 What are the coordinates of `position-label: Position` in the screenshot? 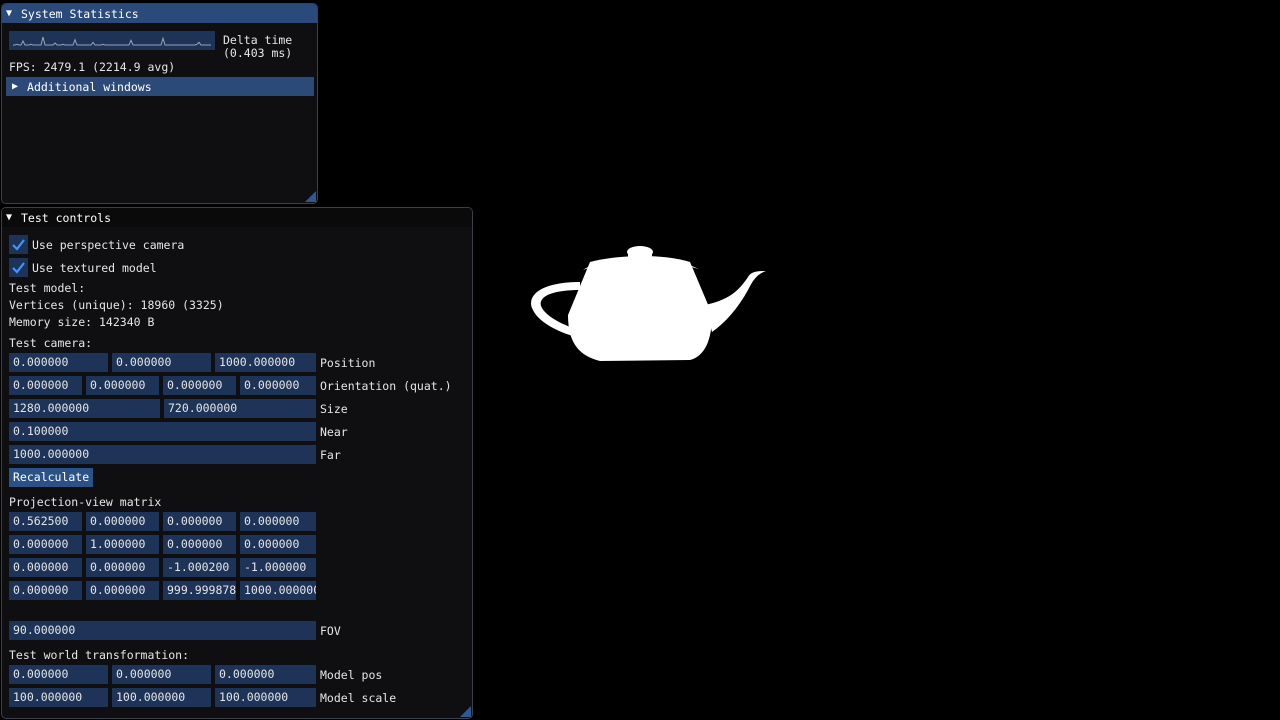 It's located at (348, 363).